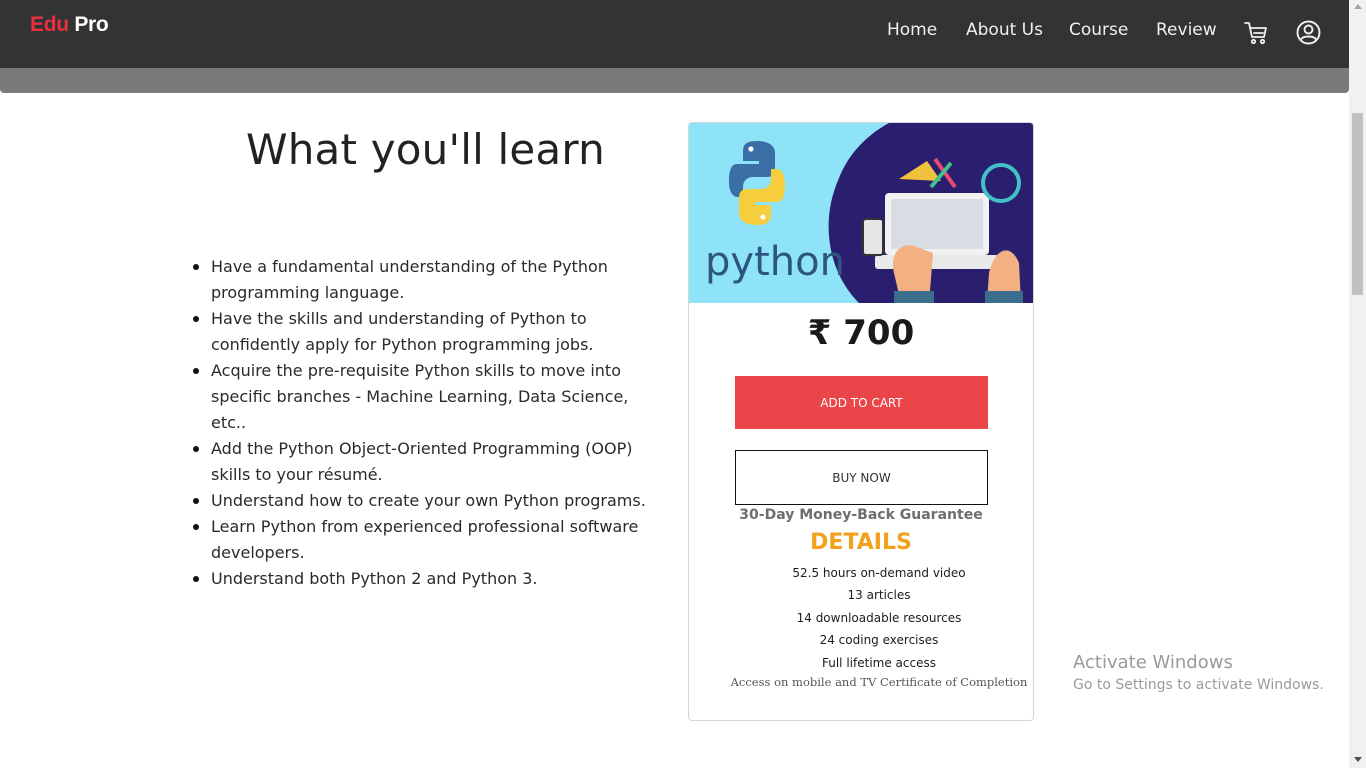 Image resolution: width=1366 pixels, height=768 pixels. What do you see at coordinates (861, 333) in the screenshot?
I see `course-price: ₹ 700` at bounding box center [861, 333].